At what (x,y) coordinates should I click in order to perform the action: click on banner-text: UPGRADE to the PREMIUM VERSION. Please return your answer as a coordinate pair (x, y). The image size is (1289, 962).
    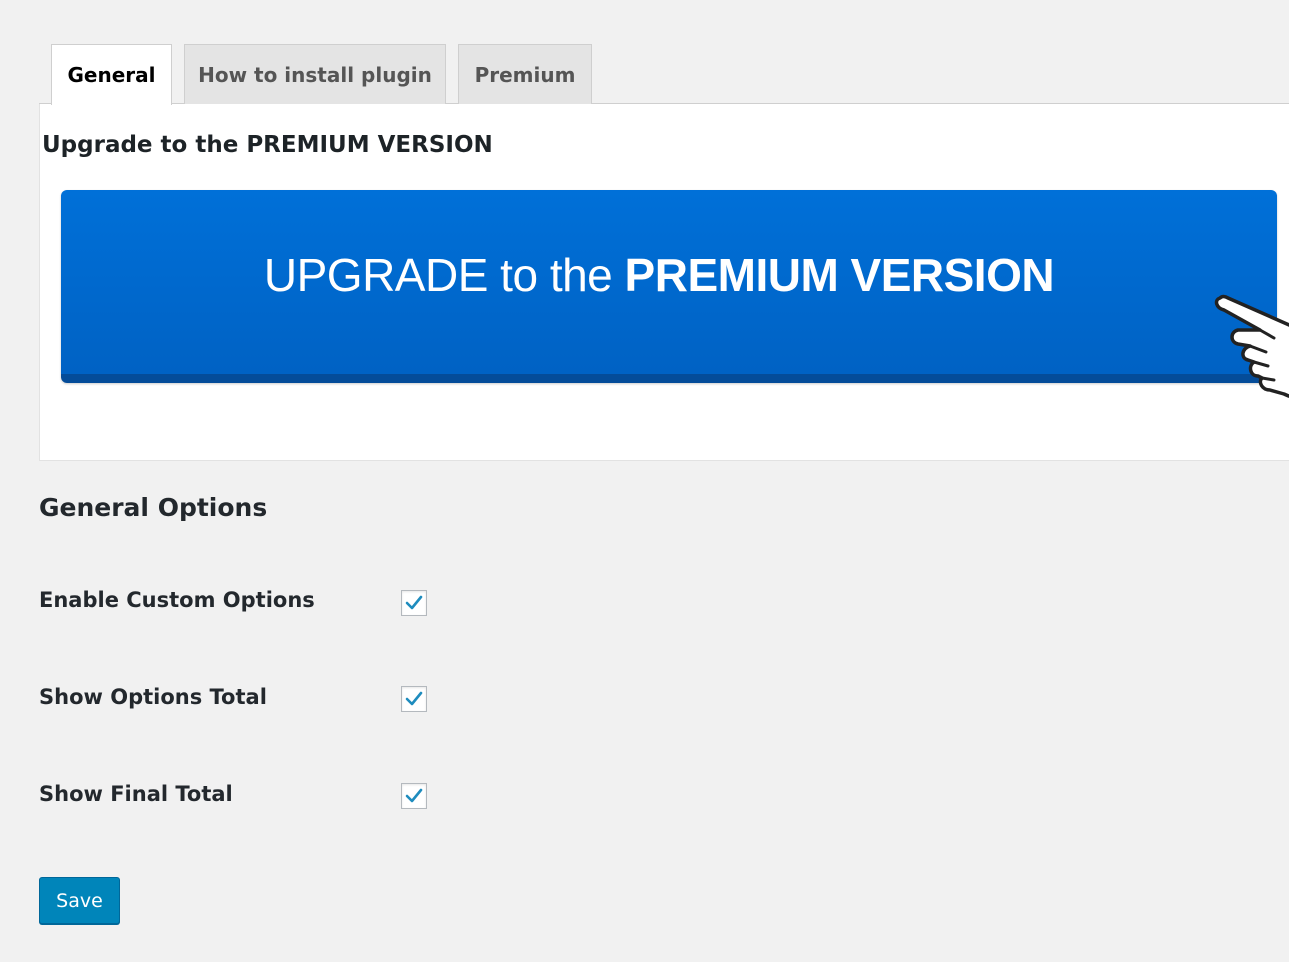
    Looking at the image, I should click on (659, 275).